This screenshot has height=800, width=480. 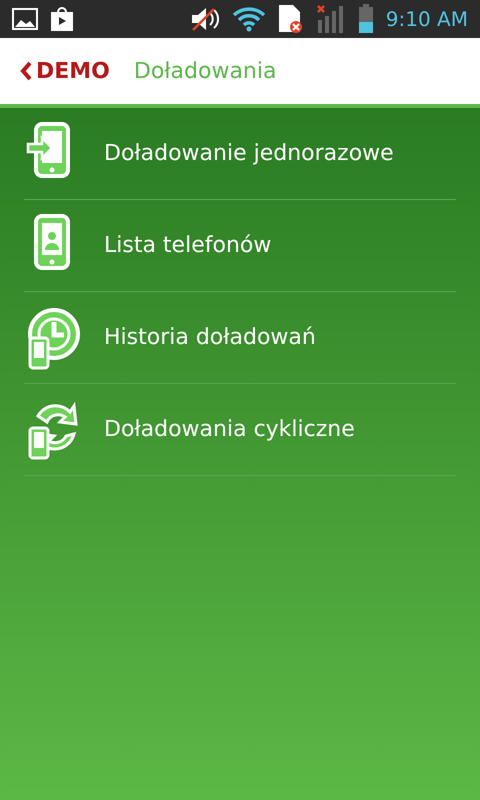 What do you see at coordinates (291, 19) in the screenshot?
I see `sim-error-icon` at bounding box center [291, 19].